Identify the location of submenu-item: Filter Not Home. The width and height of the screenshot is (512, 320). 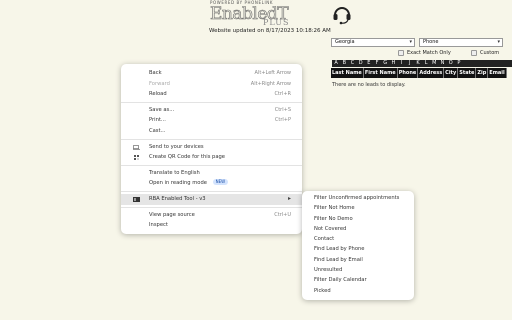
(358, 208).